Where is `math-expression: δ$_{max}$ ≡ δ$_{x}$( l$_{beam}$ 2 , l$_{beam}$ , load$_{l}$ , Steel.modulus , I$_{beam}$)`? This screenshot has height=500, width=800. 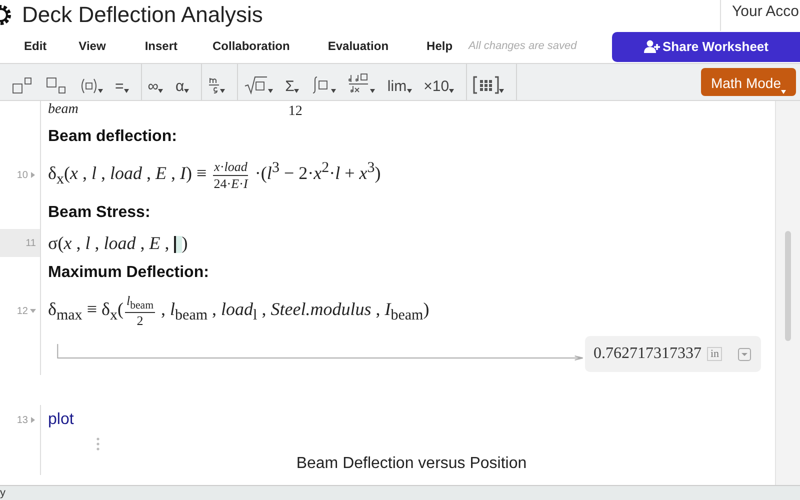
math-expression: δ$_{max}$ ≡ δ$_{x}$( l$_{beam}$ 2 , l$_{beam}$ , load$_{l}$ , Steel.modulus , I$_{beam}$) is located at coordinates (239, 311).